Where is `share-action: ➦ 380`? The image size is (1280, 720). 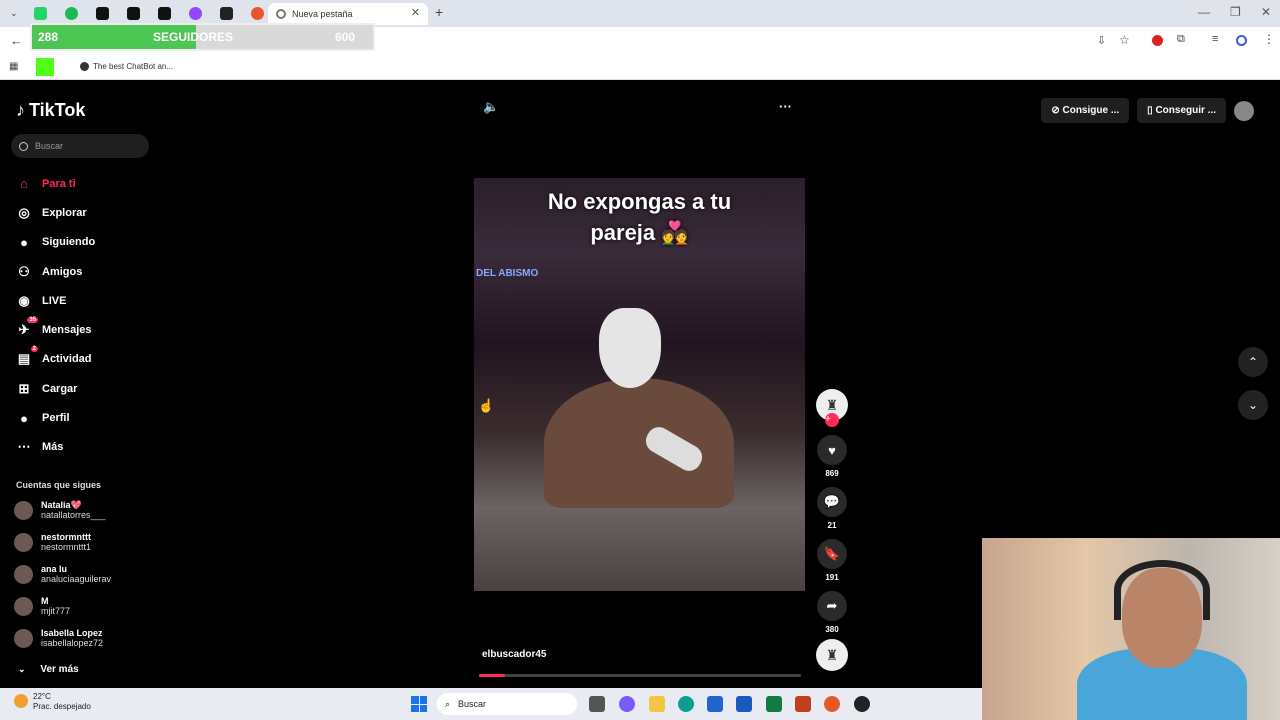
share-action: ➦ 380 is located at coordinates (832, 614).